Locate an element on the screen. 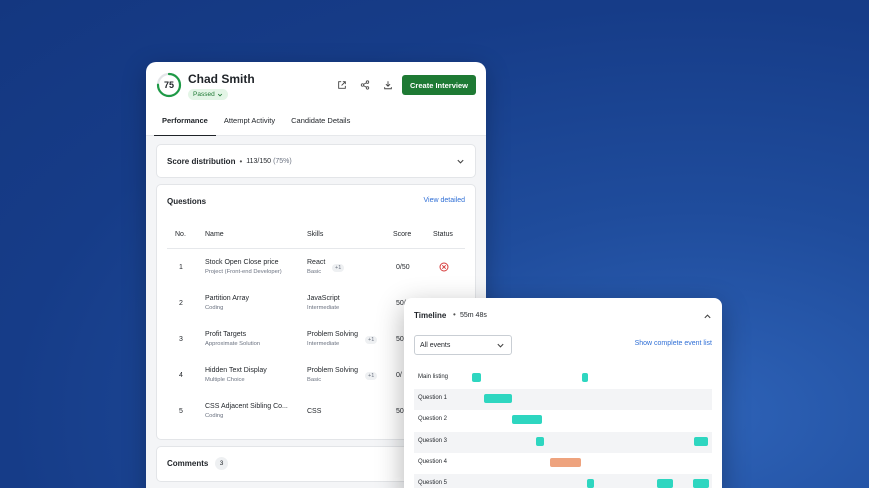 The width and height of the screenshot is (869, 488). show-complete-event-list-link: Show complete event list is located at coordinates (673, 343).